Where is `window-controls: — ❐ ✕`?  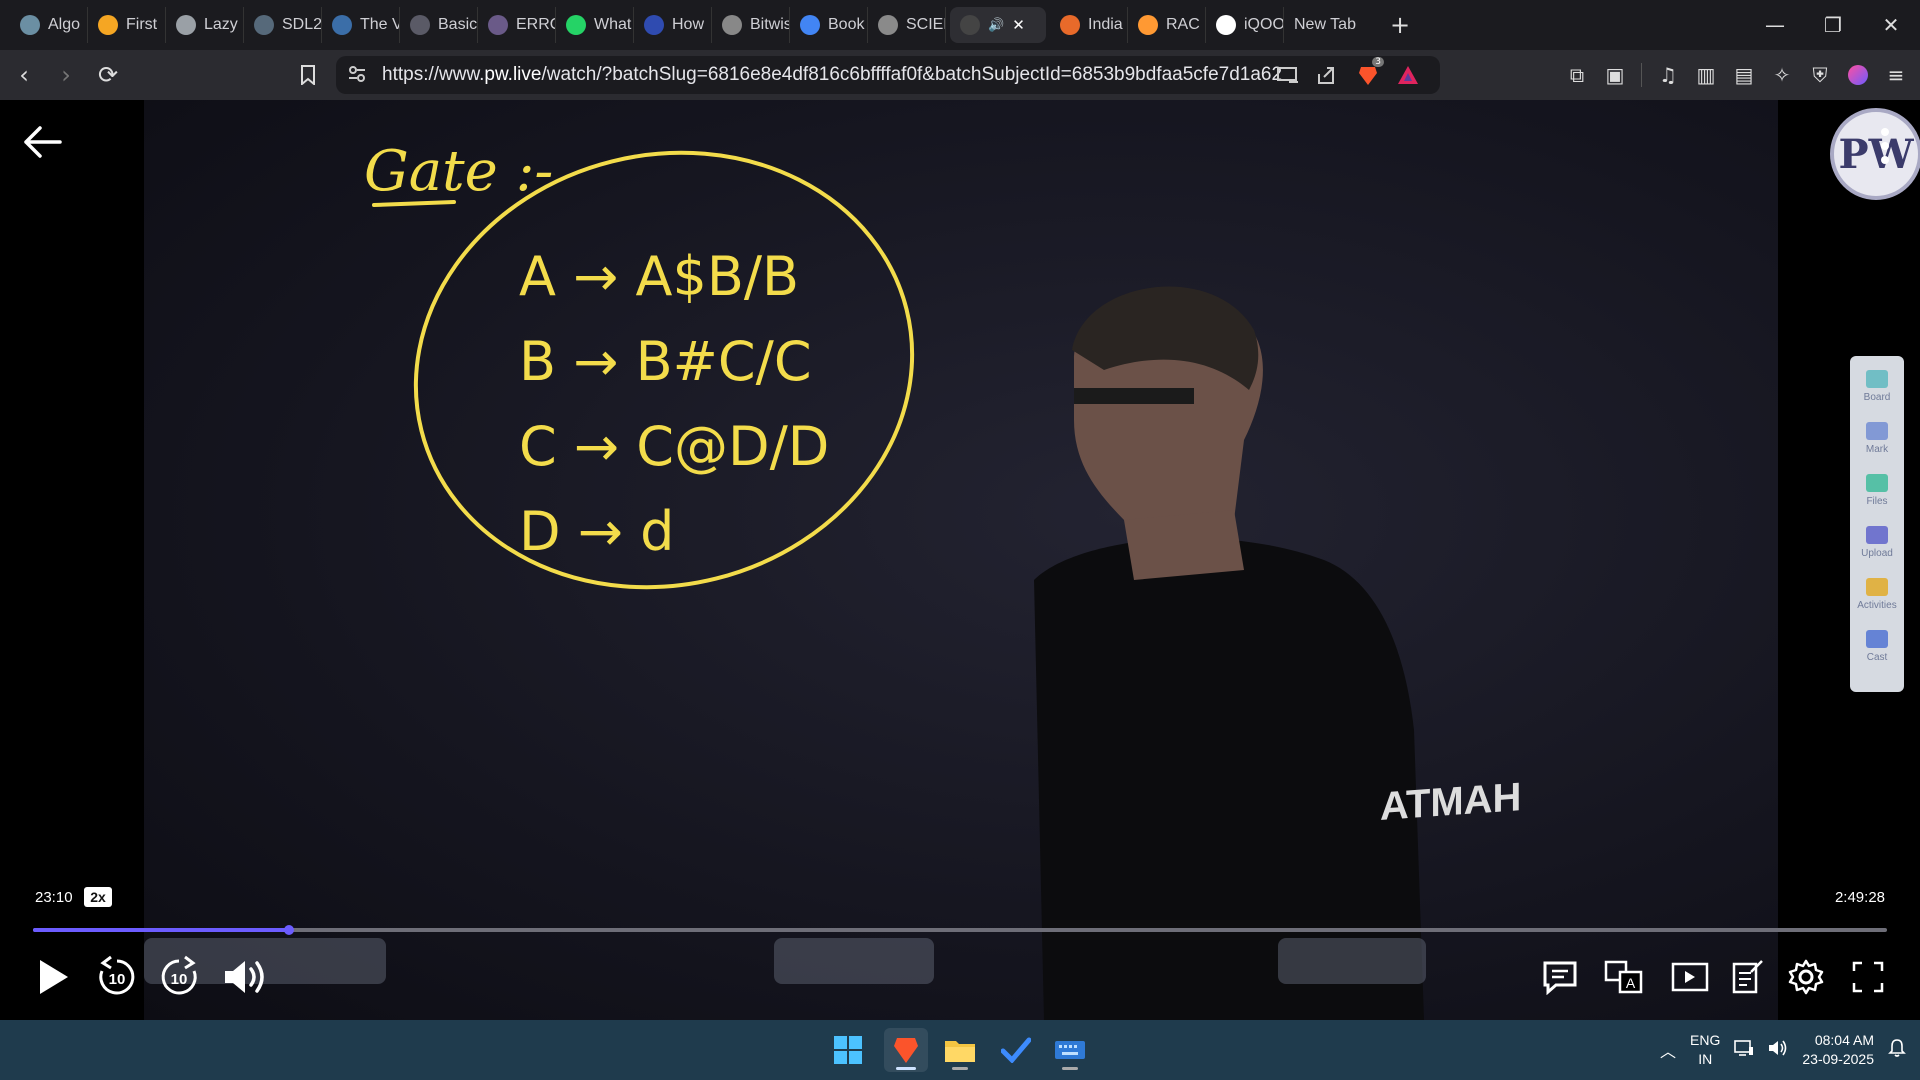 window-controls: — ❐ ✕ is located at coordinates (1833, 25).